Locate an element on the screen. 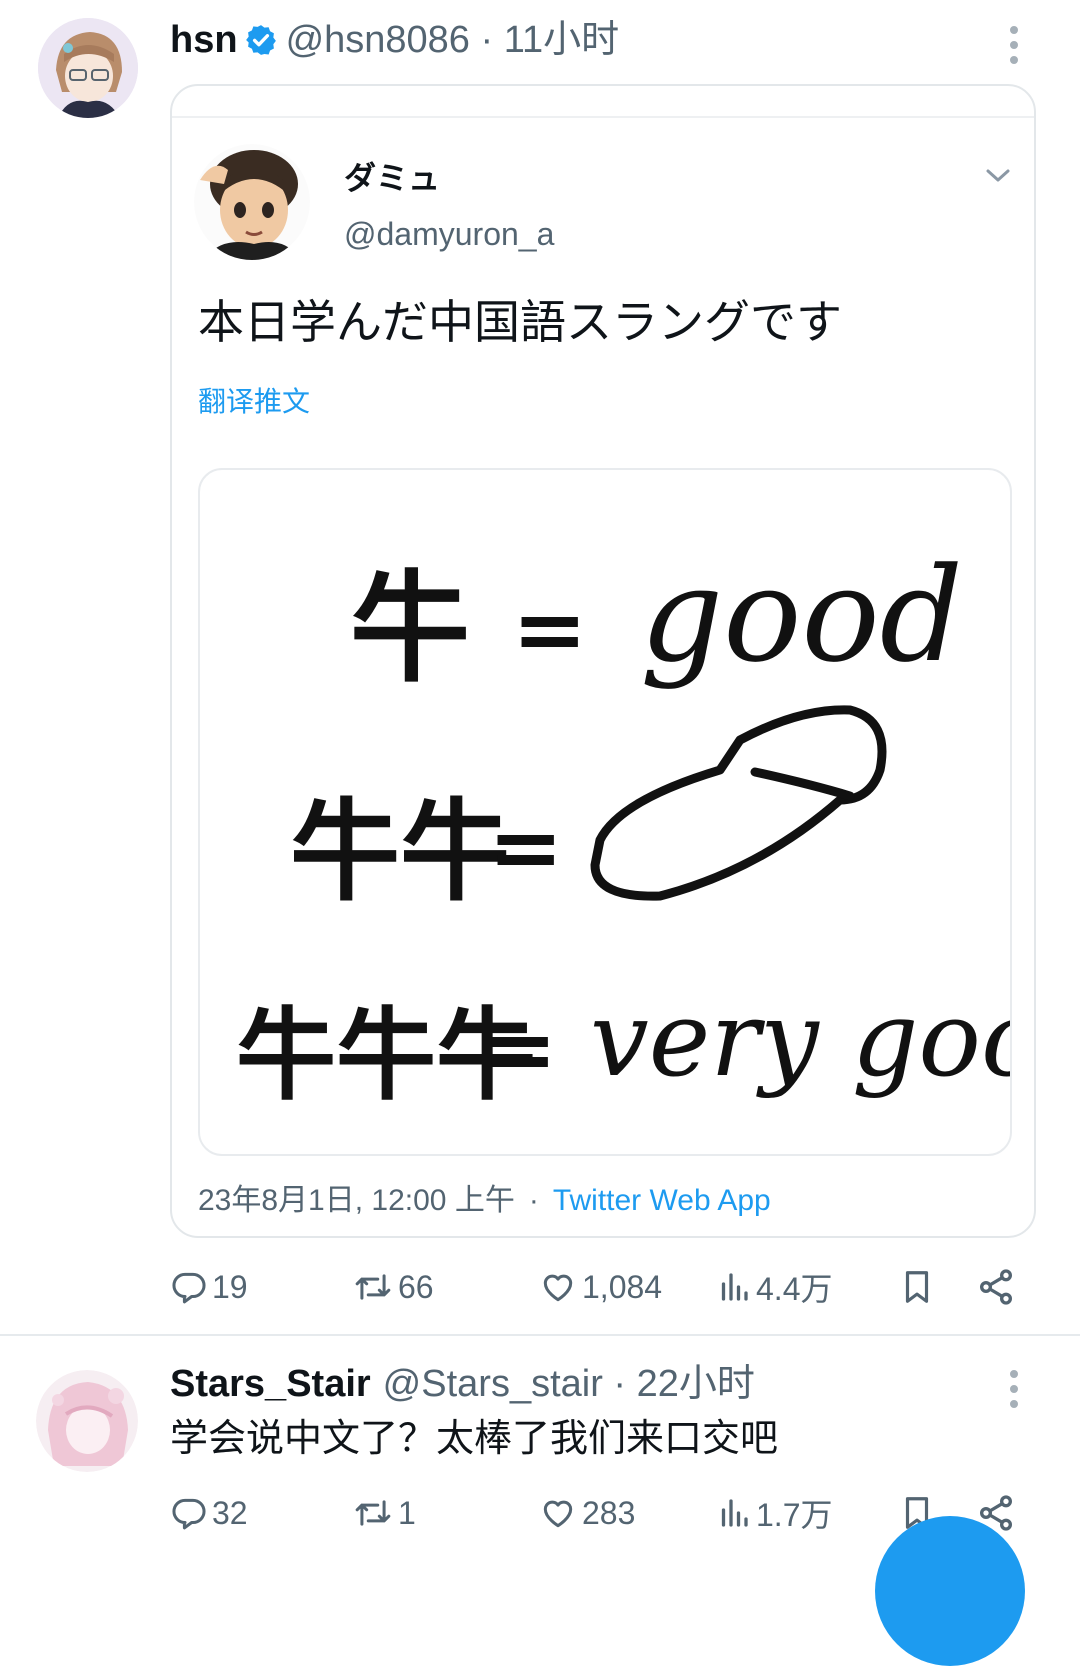  tweet-actions: 19 66 1,084 4.4万 is located at coordinates (600, 1287).